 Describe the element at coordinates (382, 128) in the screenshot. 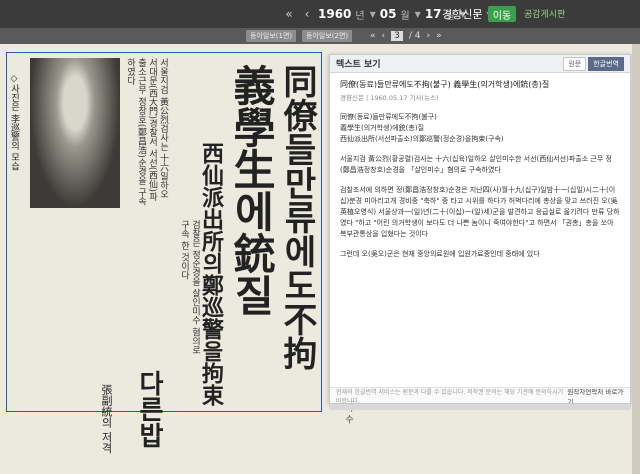

I see `headline-line-2: 義學生(의거학생)에銃(총)질` at that location.